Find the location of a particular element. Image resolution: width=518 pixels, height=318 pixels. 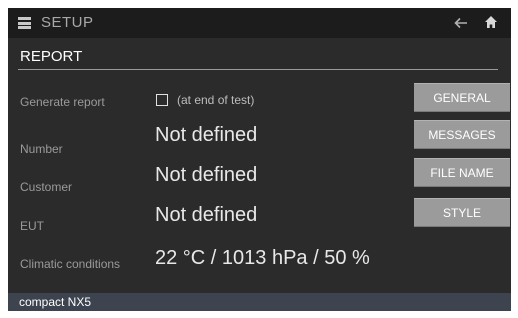

section-title: REPORT is located at coordinates (51, 56).